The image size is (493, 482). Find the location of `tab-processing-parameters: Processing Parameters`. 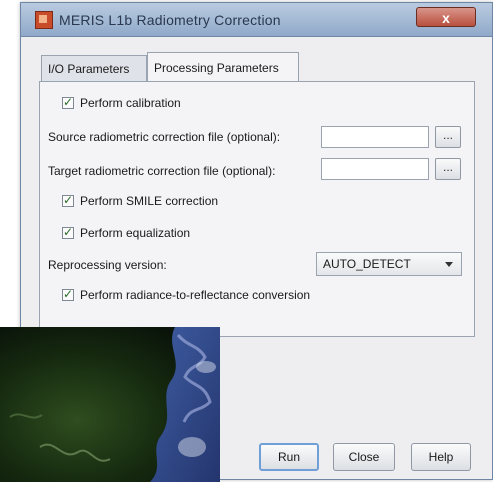

tab-processing-parameters: Processing Parameters is located at coordinates (223, 66).